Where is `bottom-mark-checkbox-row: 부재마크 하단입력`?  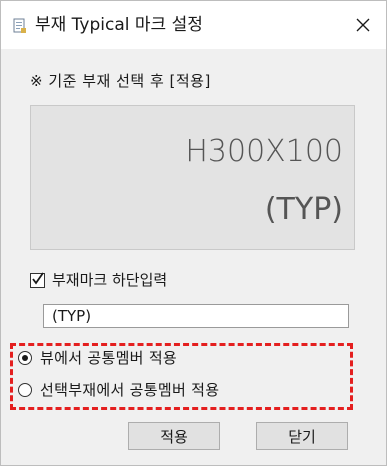 bottom-mark-checkbox-row: 부재마크 하단입력 is located at coordinates (98, 280).